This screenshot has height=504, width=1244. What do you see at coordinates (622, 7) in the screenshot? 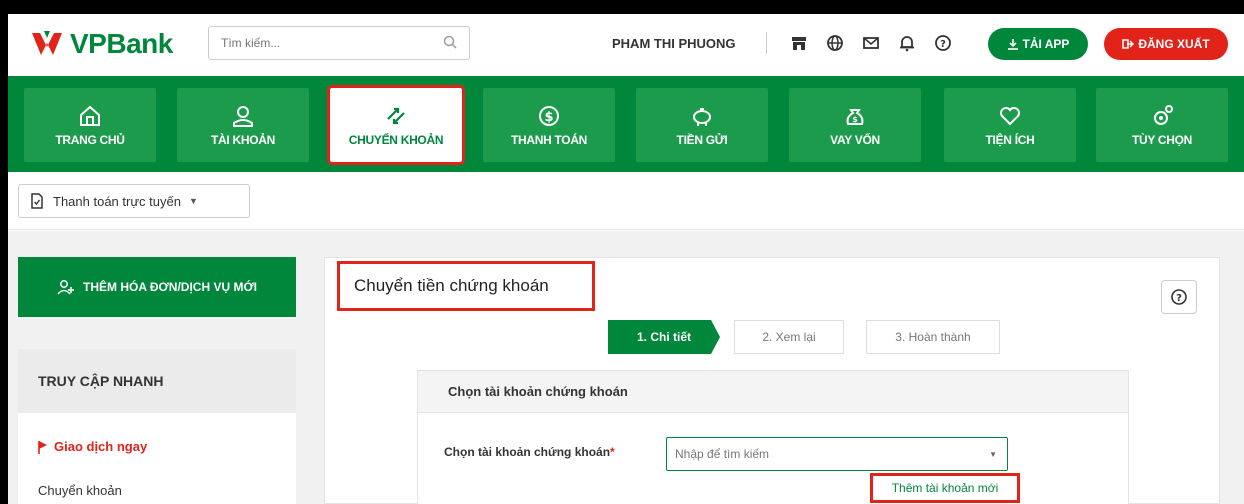
I see `top-border` at bounding box center [622, 7].